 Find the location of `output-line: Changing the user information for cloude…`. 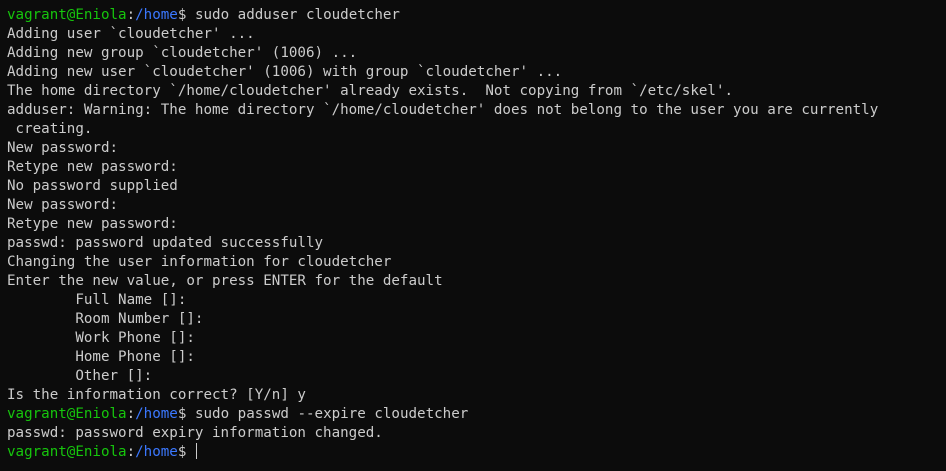

output-line: Changing the user information for cloude… is located at coordinates (199, 262).